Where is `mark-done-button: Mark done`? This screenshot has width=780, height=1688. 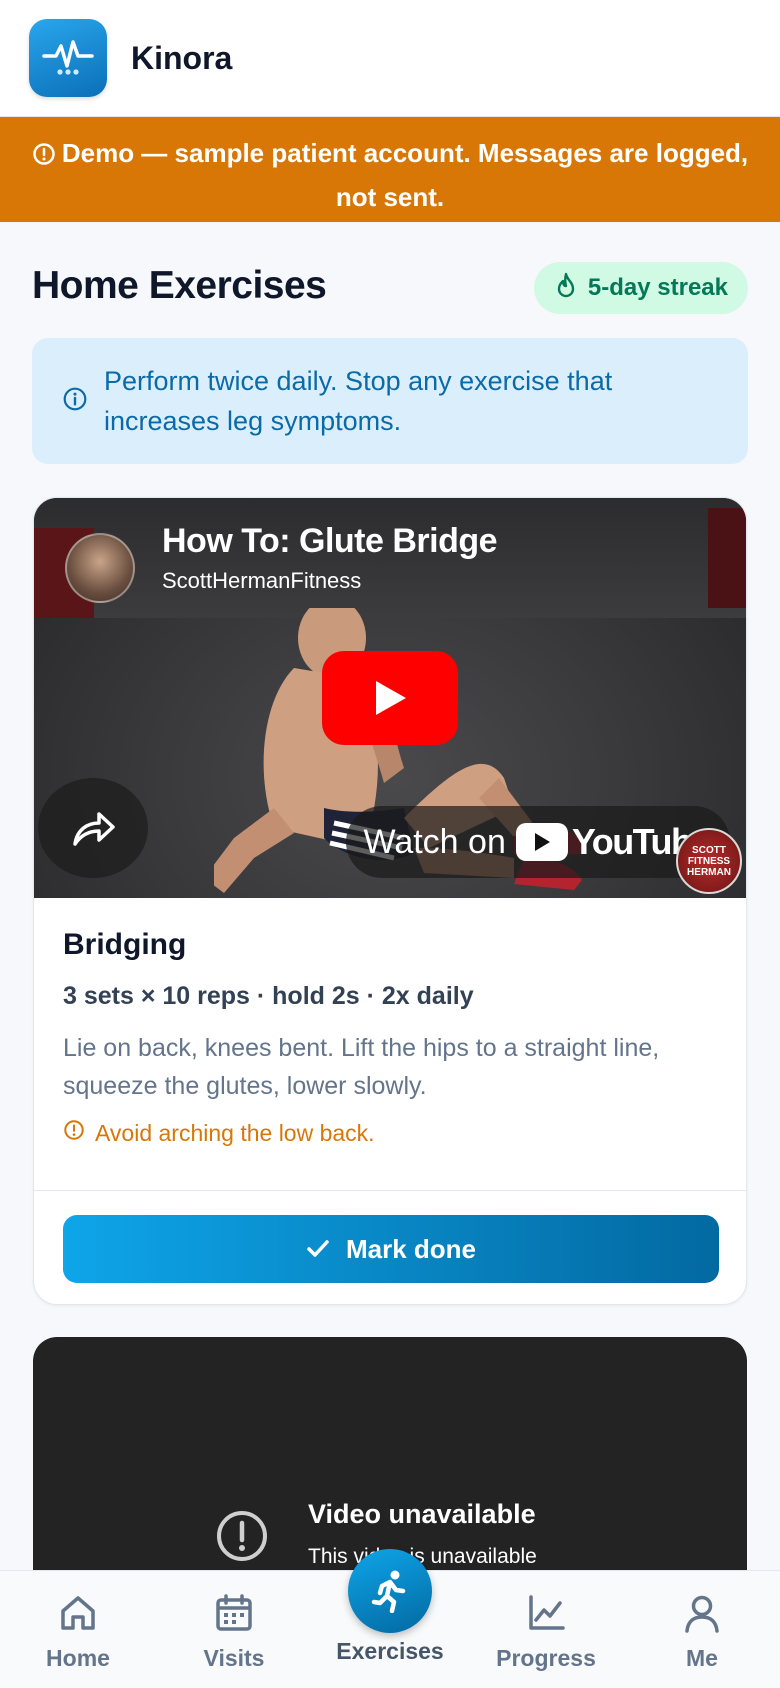 mark-done-button: Mark done is located at coordinates (391, 1249).